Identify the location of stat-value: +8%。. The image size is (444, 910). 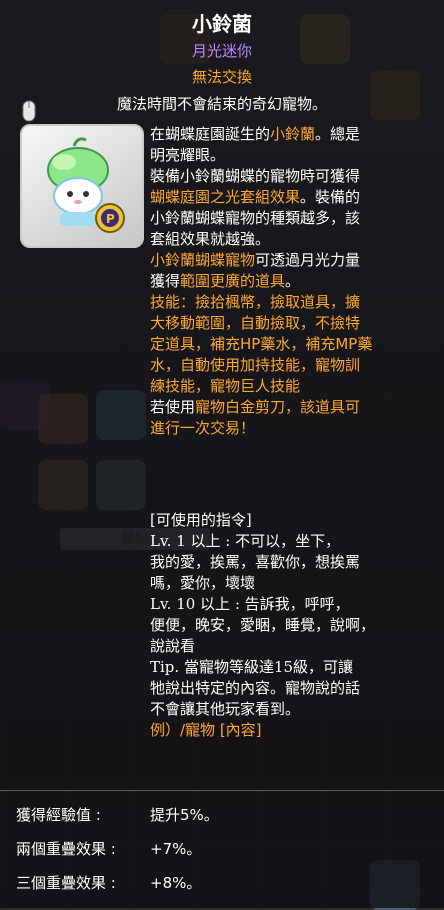
(176, 883).